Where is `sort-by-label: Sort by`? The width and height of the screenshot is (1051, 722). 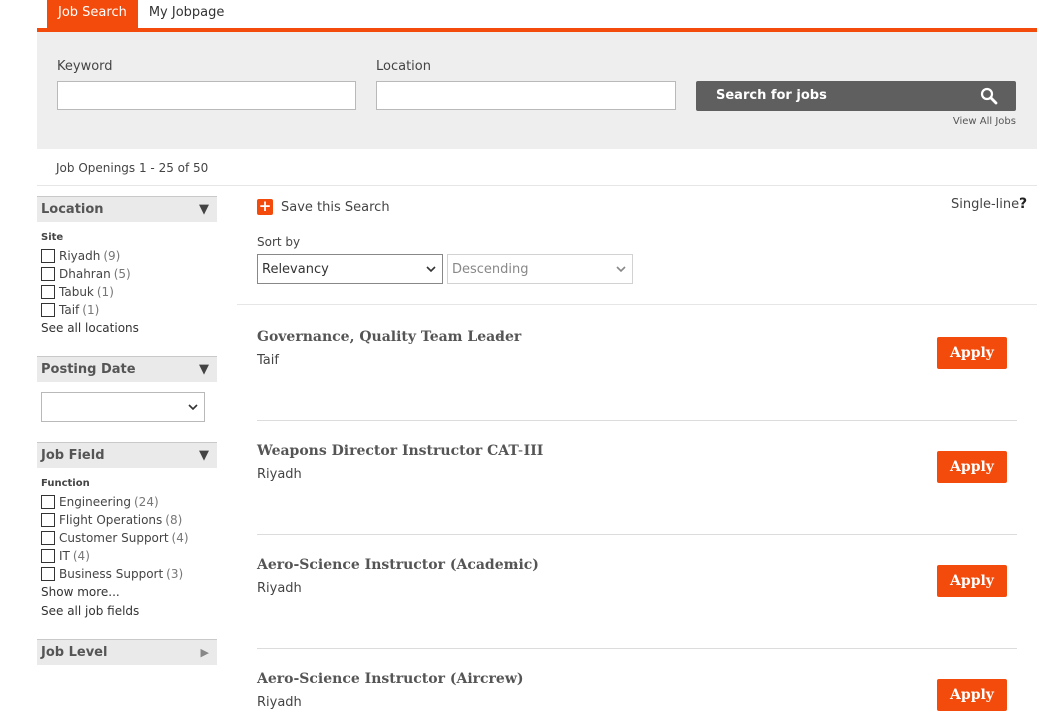 sort-by-label: Sort by is located at coordinates (279, 242).